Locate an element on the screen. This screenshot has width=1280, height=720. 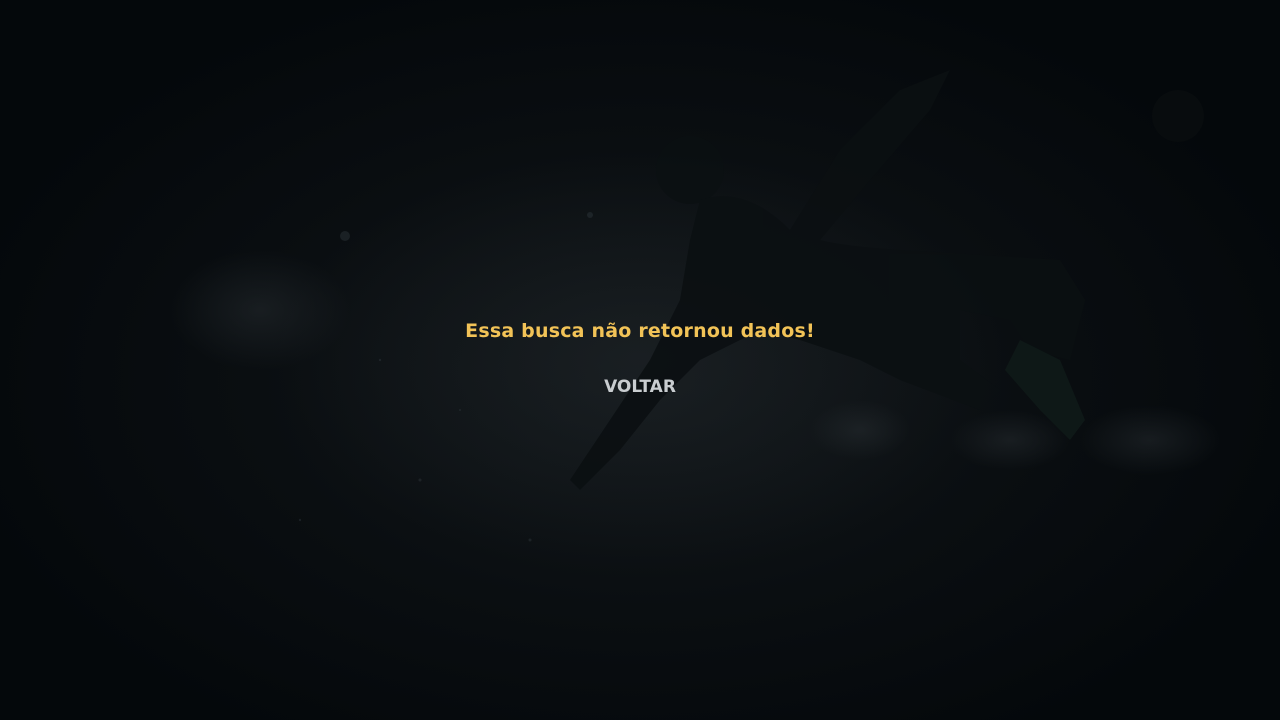
empty-search-message: Essa busca não retornou dados! is located at coordinates (640, 331).